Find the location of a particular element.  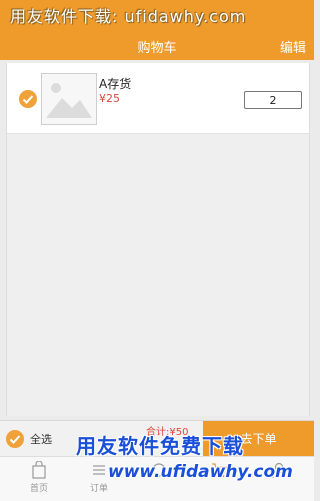

watermark-text: 用友软件下载: ufidawhy.com is located at coordinates (128, 16).